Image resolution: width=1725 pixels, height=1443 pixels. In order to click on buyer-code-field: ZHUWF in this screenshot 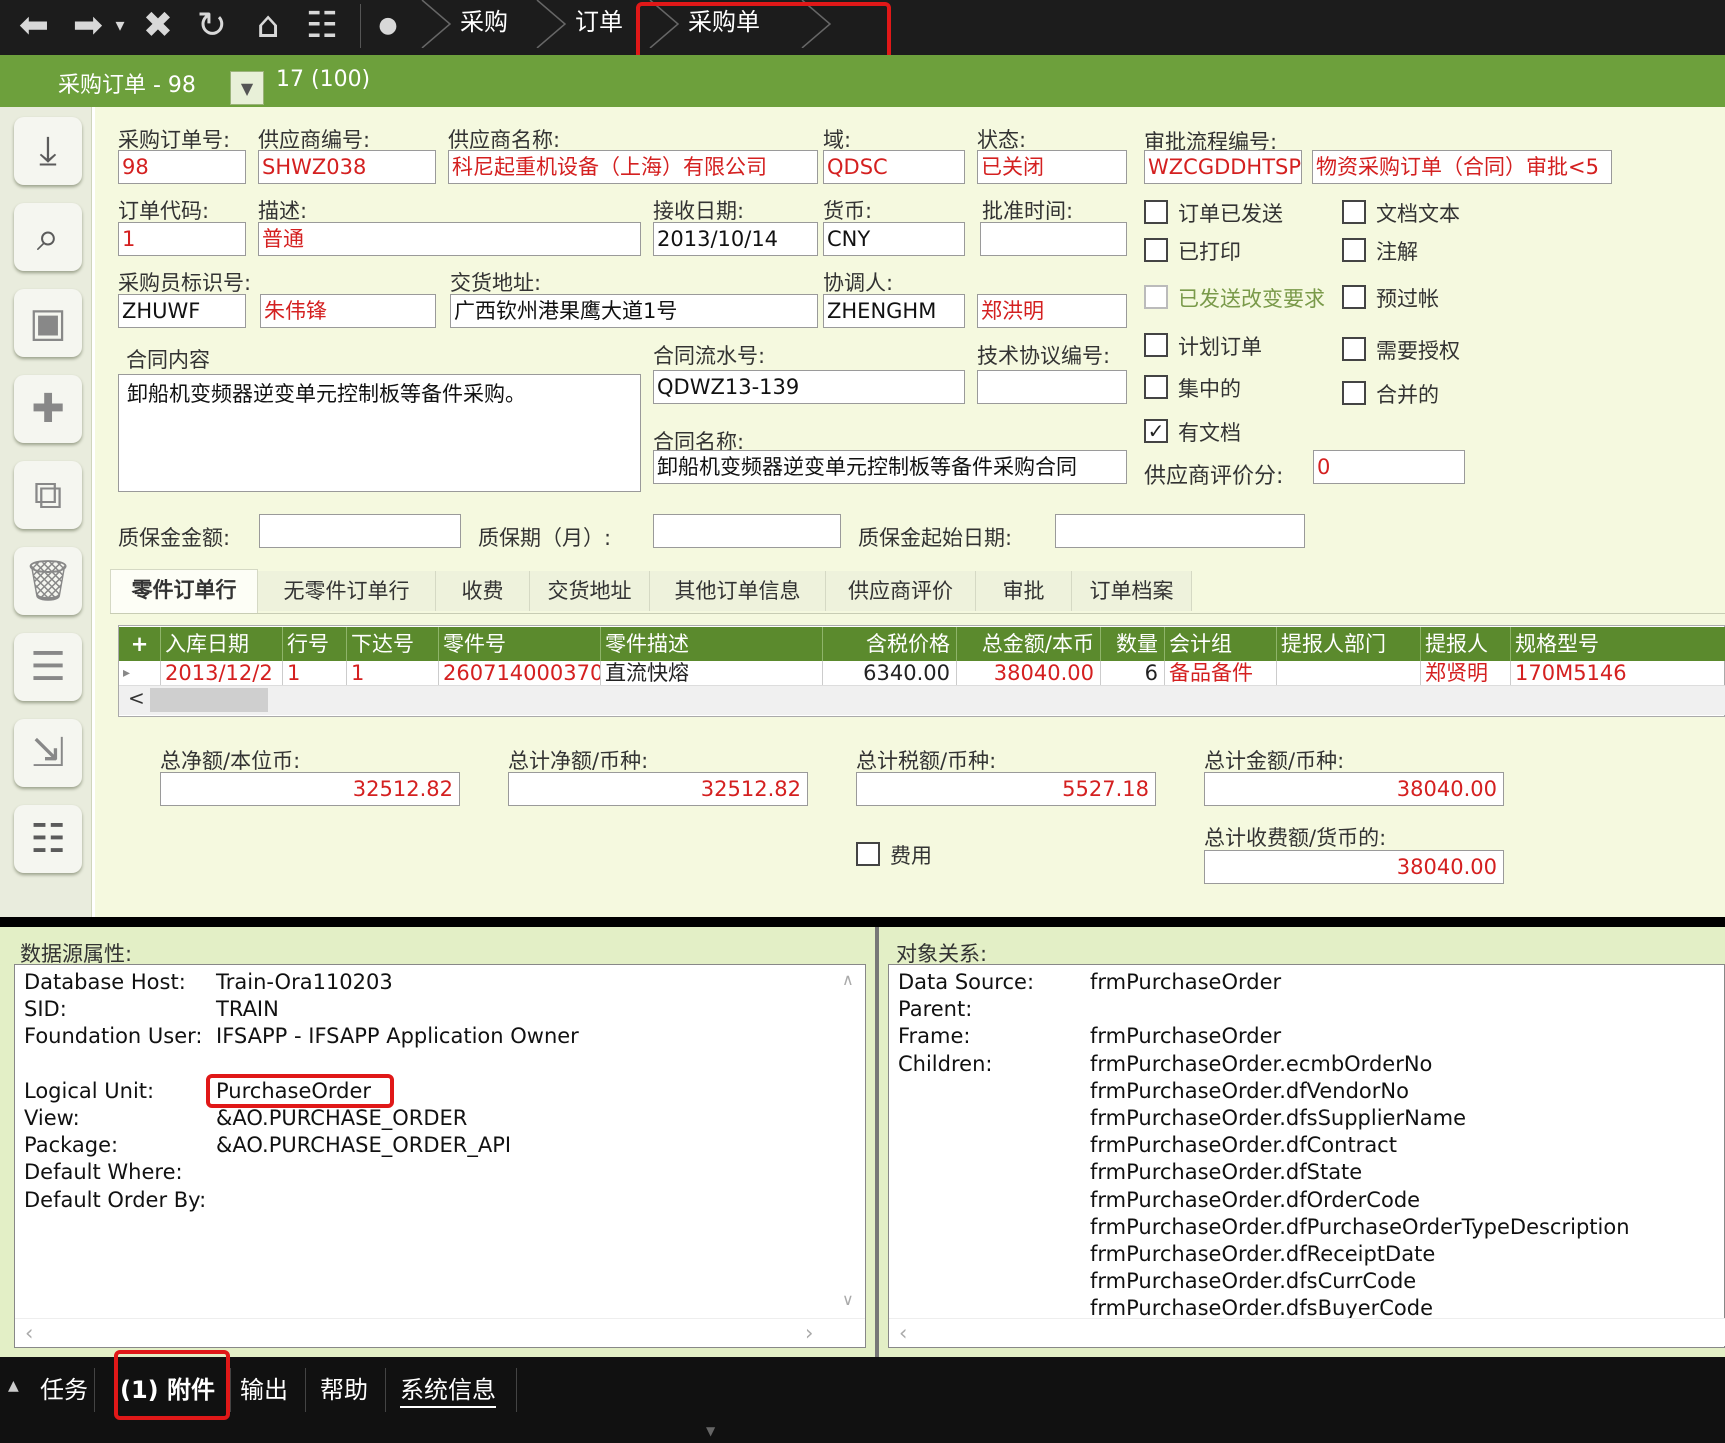, I will do `click(182, 311)`.